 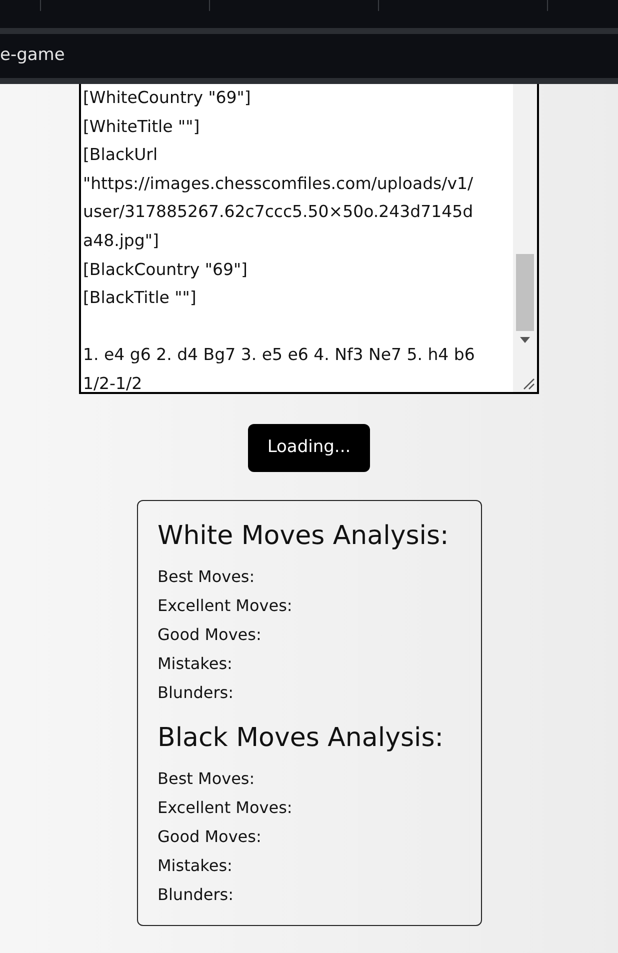 What do you see at coordinates (278, 212) in the screenshot?
I see `pgn-tag-line: user/317885267.62c7ccc5.50×50o.243d7145d` at bounding box center [278, 212].